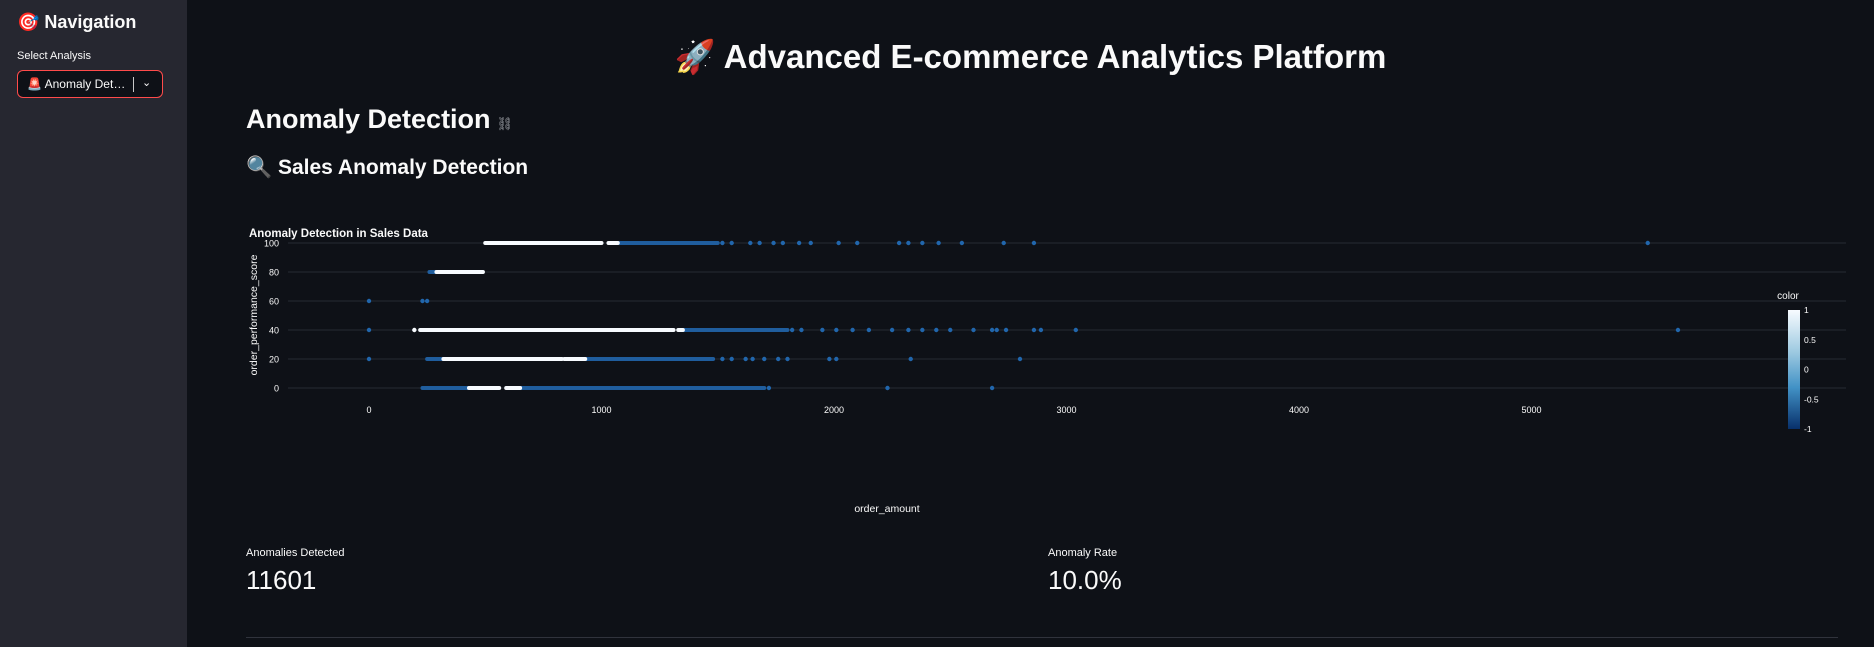 The width and height of the screenshot is (1874, 647). I want to click on metric-anomaly-rate: Anomaly Rate 10.0%, so click(1085, 571).